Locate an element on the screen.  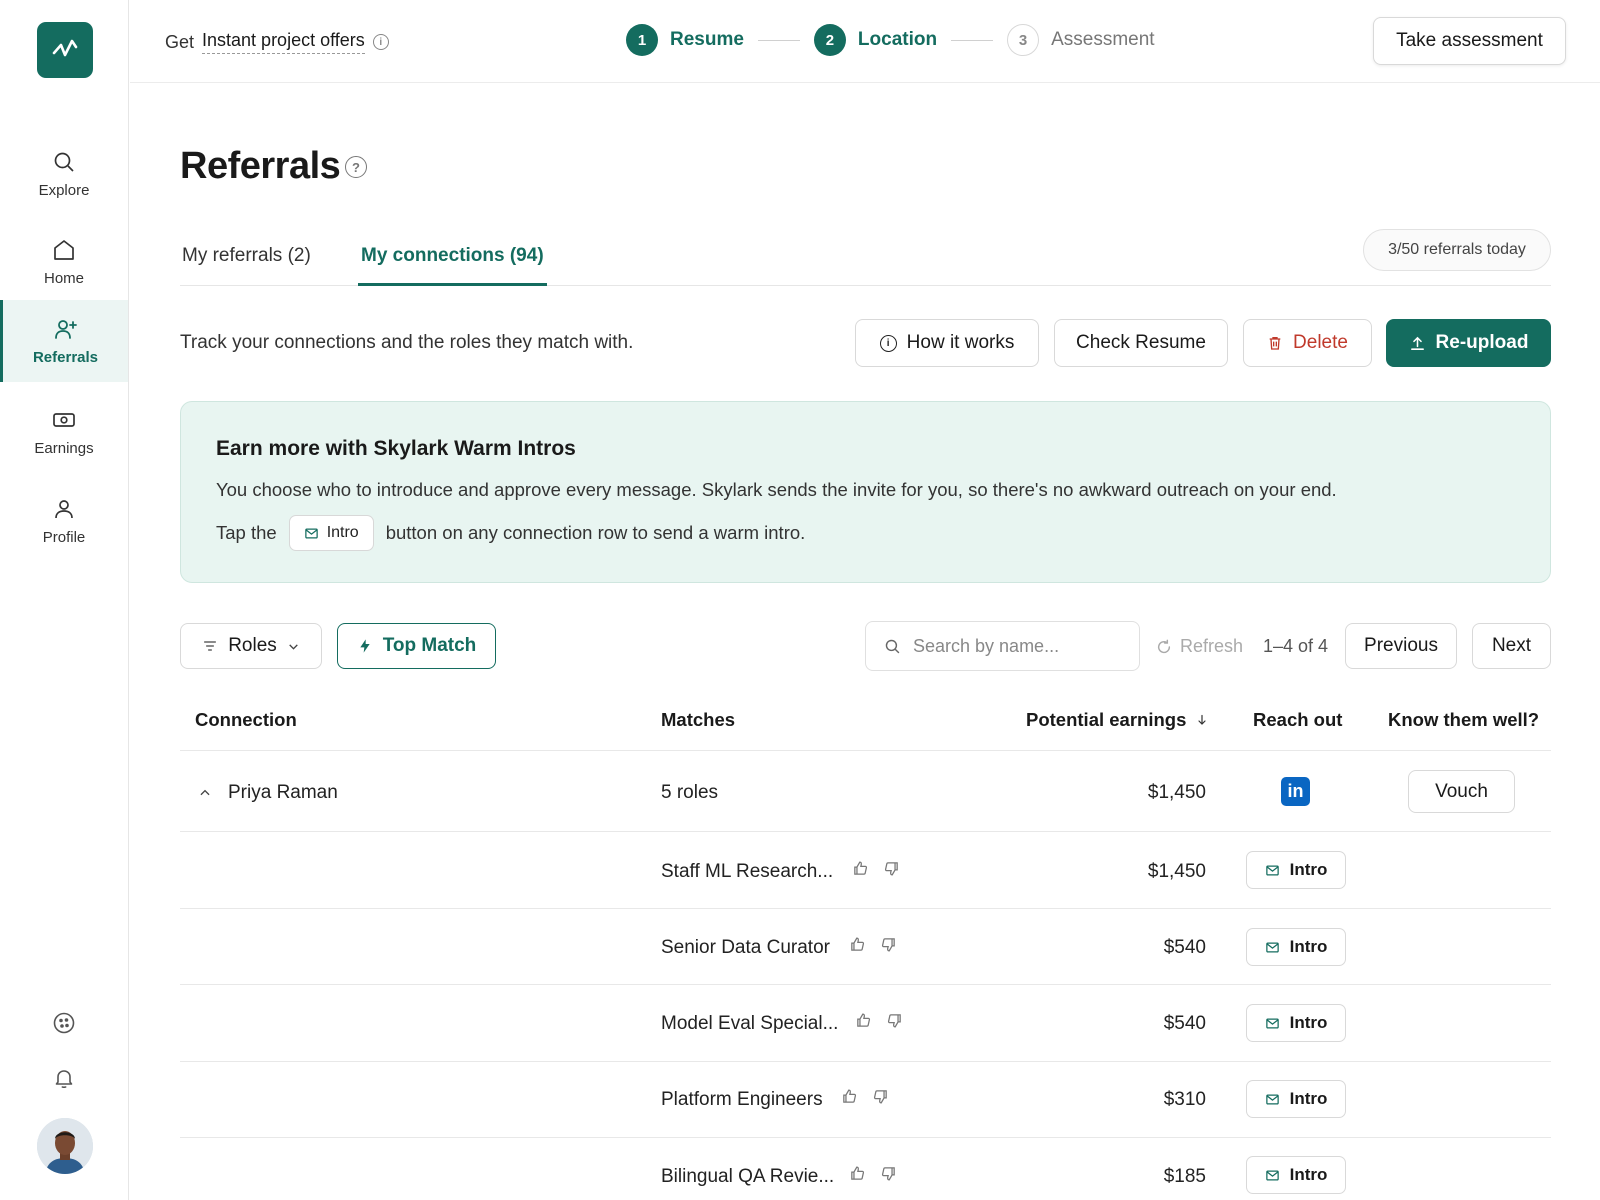
how-it-works-button: i How it works is located at coordinates (947, 343).